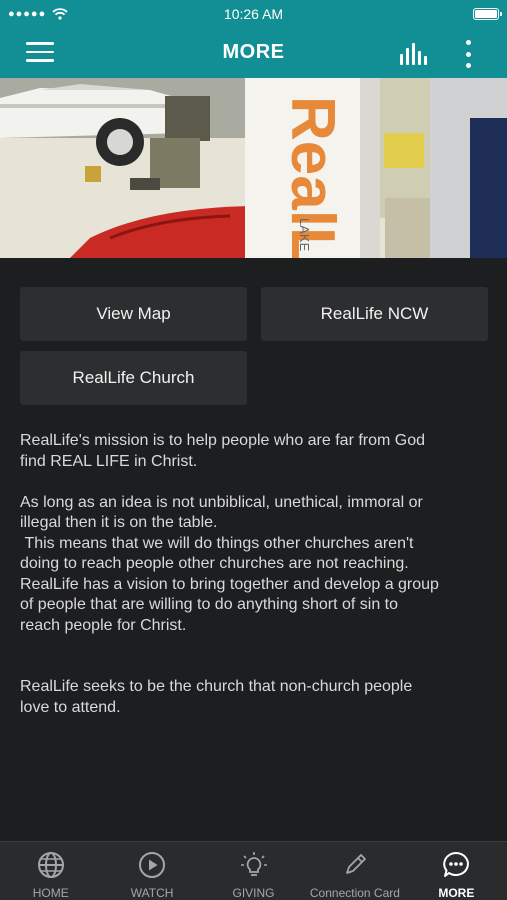 The height and width of the screenshot is (900, 507). Describe the element at coordinates (456, 893) in the screenshot. I see `tab-more-label: MORE` at that location.